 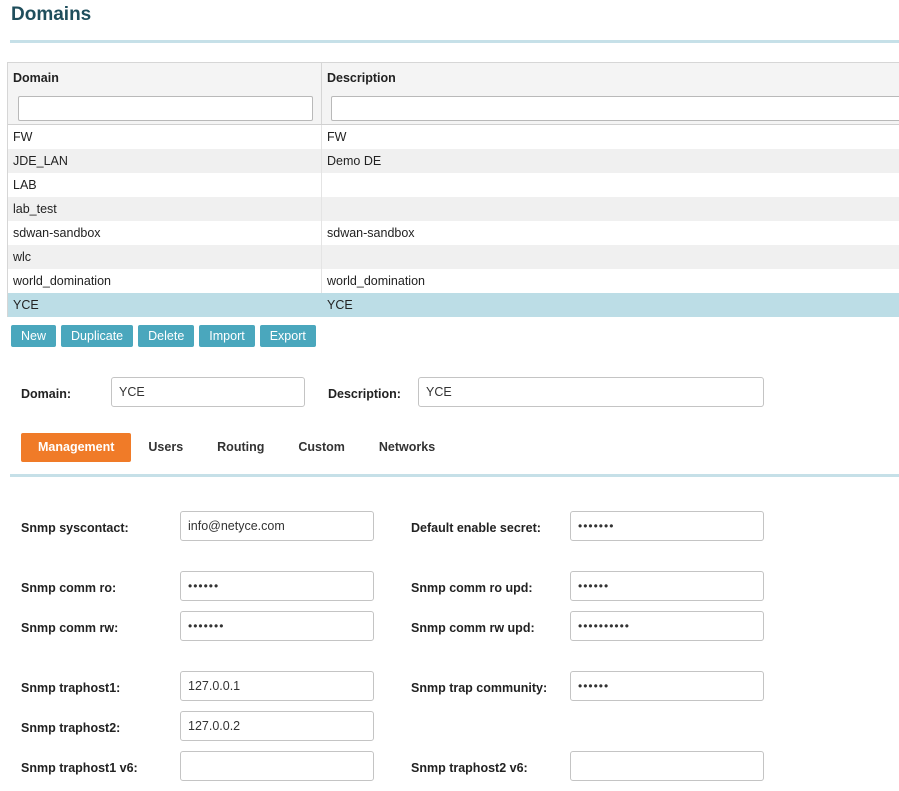 I want to click on table-row: LAB, so click(x=453, y=185).